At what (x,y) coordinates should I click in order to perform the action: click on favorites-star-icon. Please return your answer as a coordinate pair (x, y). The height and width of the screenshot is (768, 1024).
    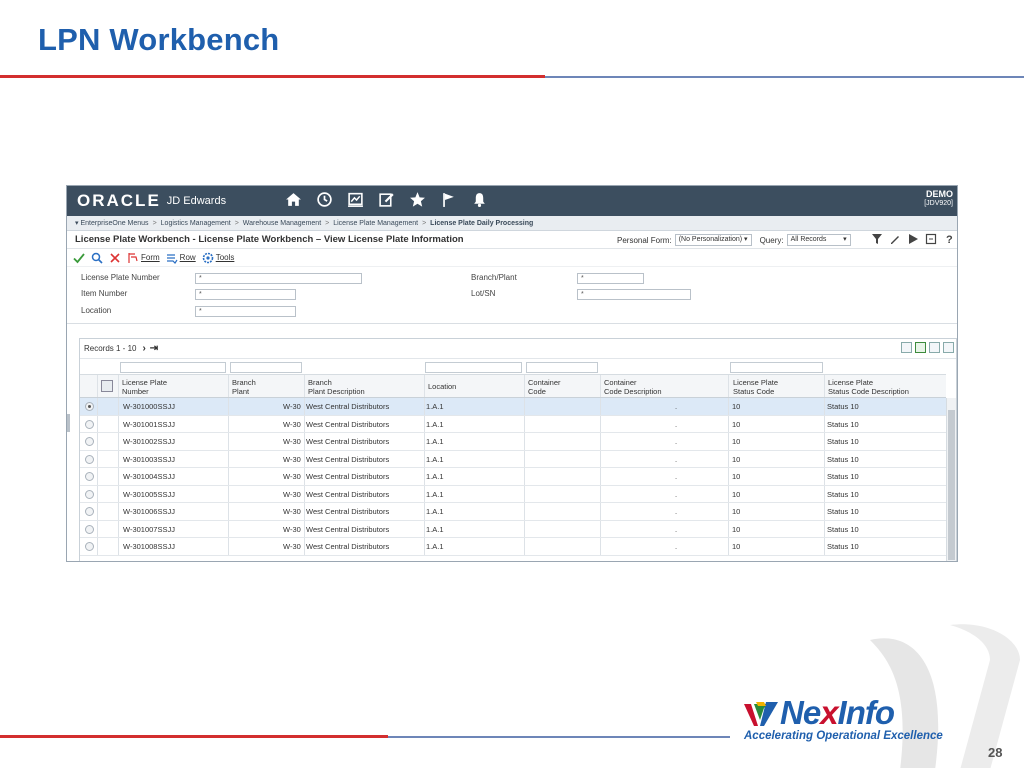
    Looking at the image, I should click on (417, 199).